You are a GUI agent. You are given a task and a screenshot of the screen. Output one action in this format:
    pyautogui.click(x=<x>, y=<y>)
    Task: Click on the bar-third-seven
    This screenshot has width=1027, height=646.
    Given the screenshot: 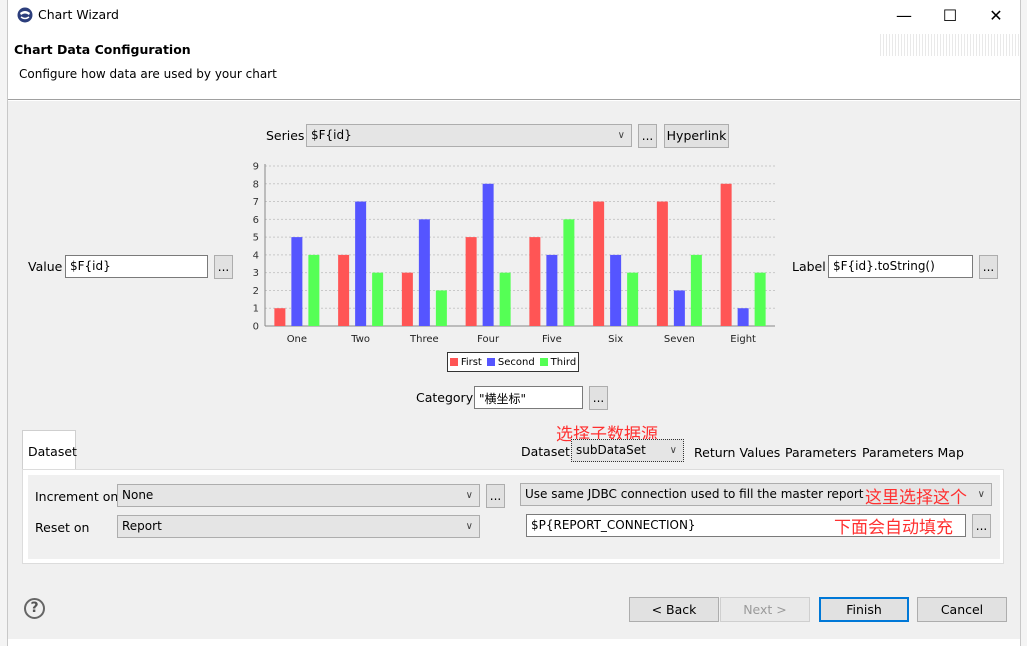 What is the action you would take?
    pyautogui.click(x=696, y=290)
    